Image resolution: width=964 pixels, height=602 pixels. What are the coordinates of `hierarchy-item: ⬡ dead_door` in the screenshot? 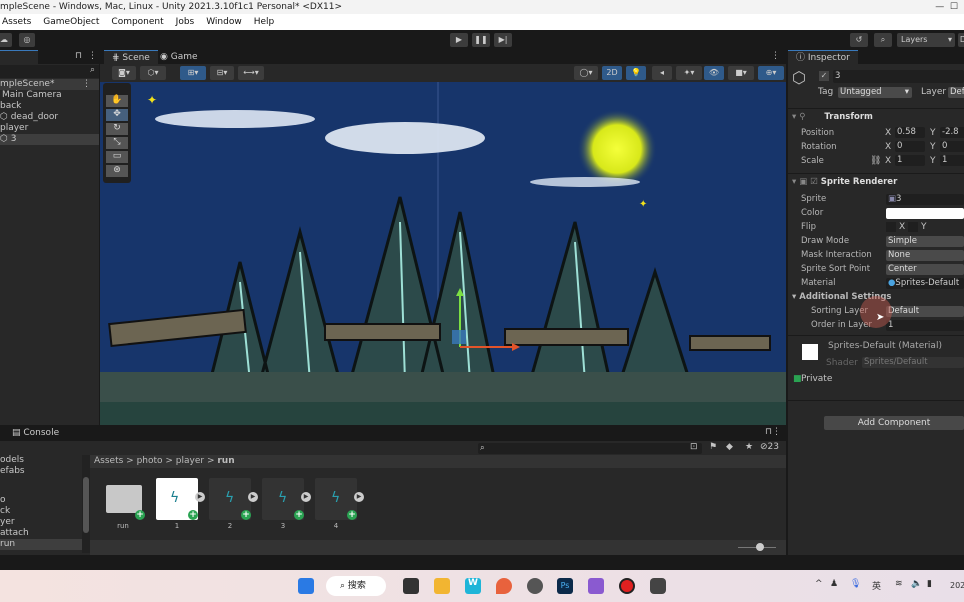 It's located at (29, 117).